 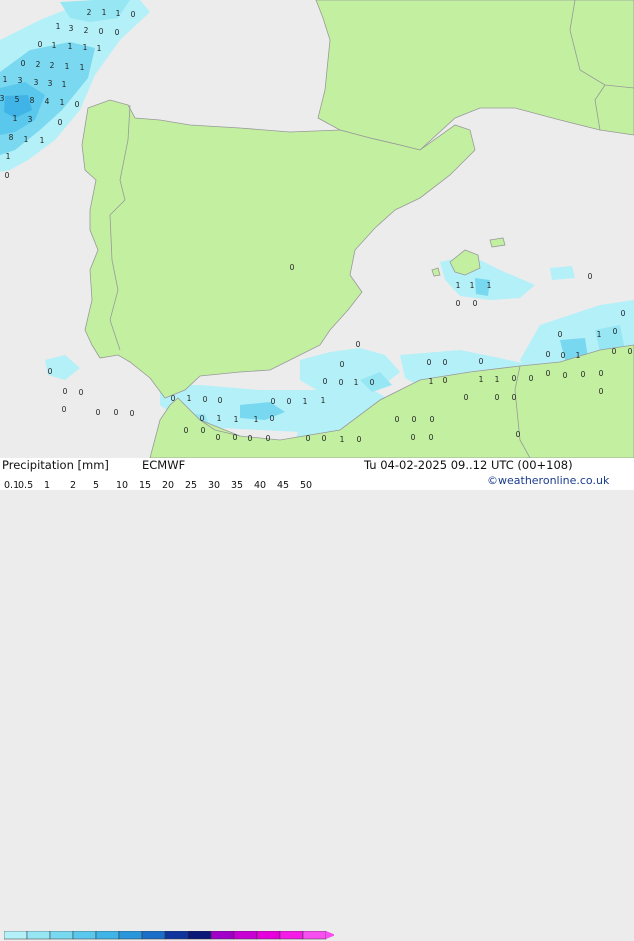 What do you see at coordinates (164, 465) in the screenshot?
I see `model-name: ECMWF` at bounding box center [164, 465].